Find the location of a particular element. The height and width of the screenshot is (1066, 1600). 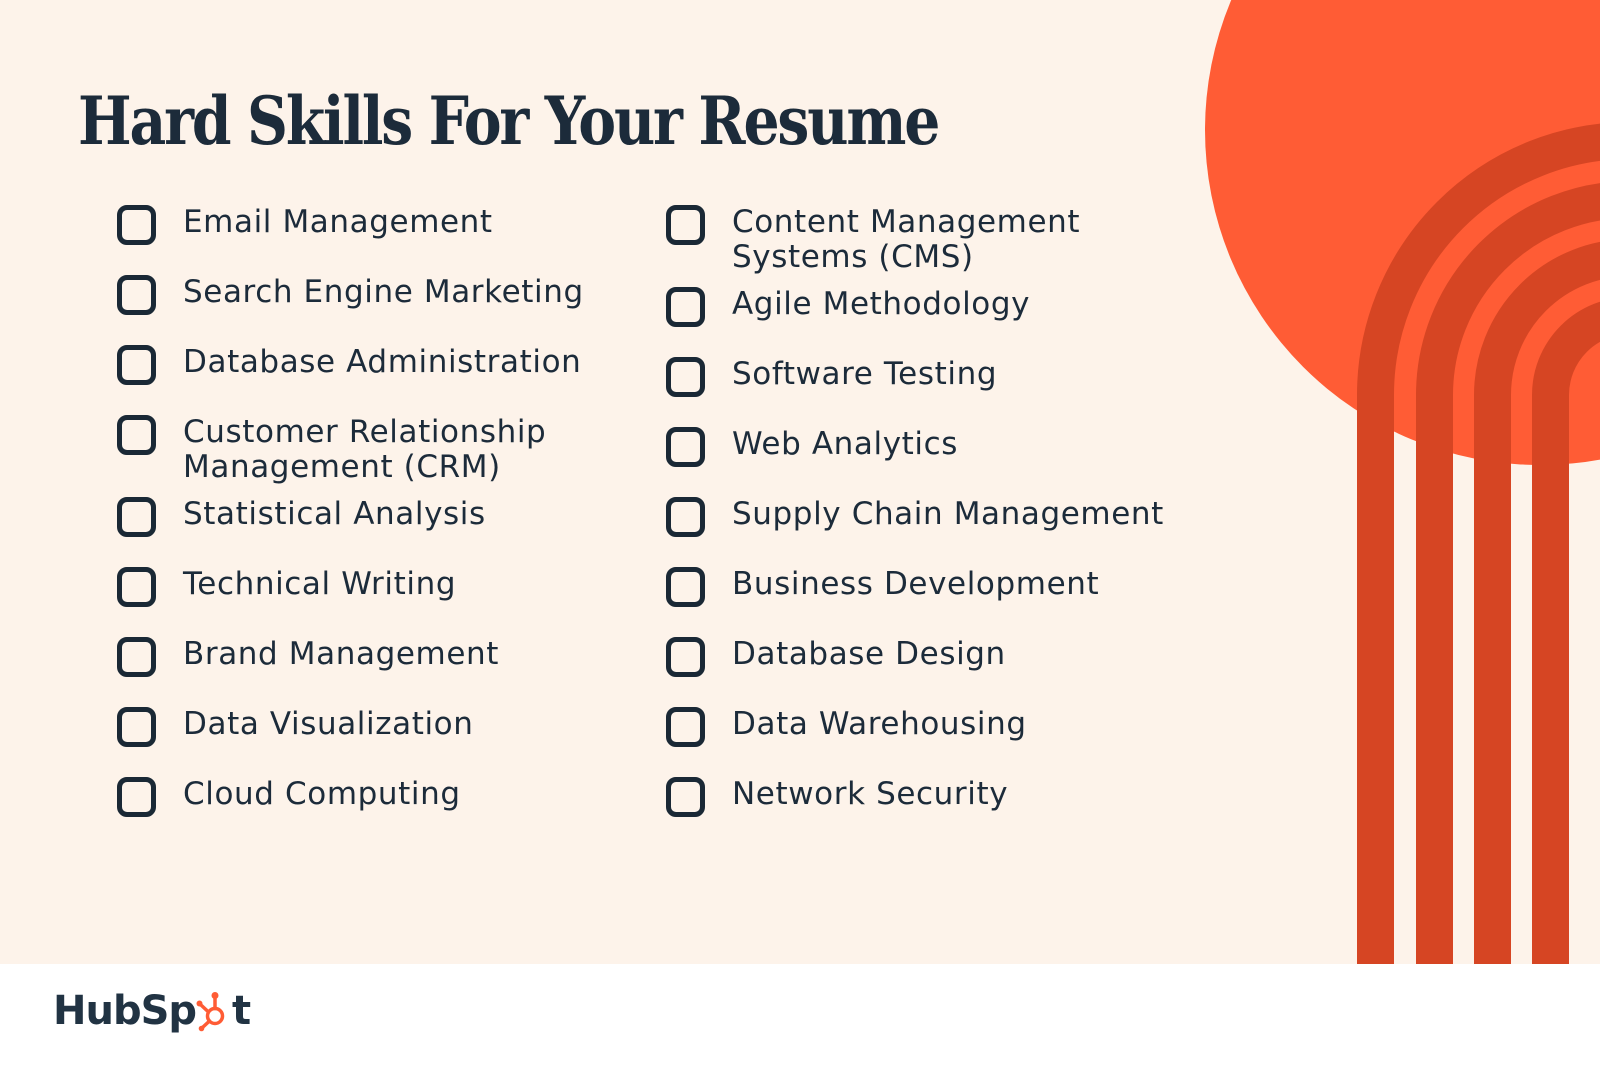

skill-label: Data Warehousing is located at coordinates (879, 724).